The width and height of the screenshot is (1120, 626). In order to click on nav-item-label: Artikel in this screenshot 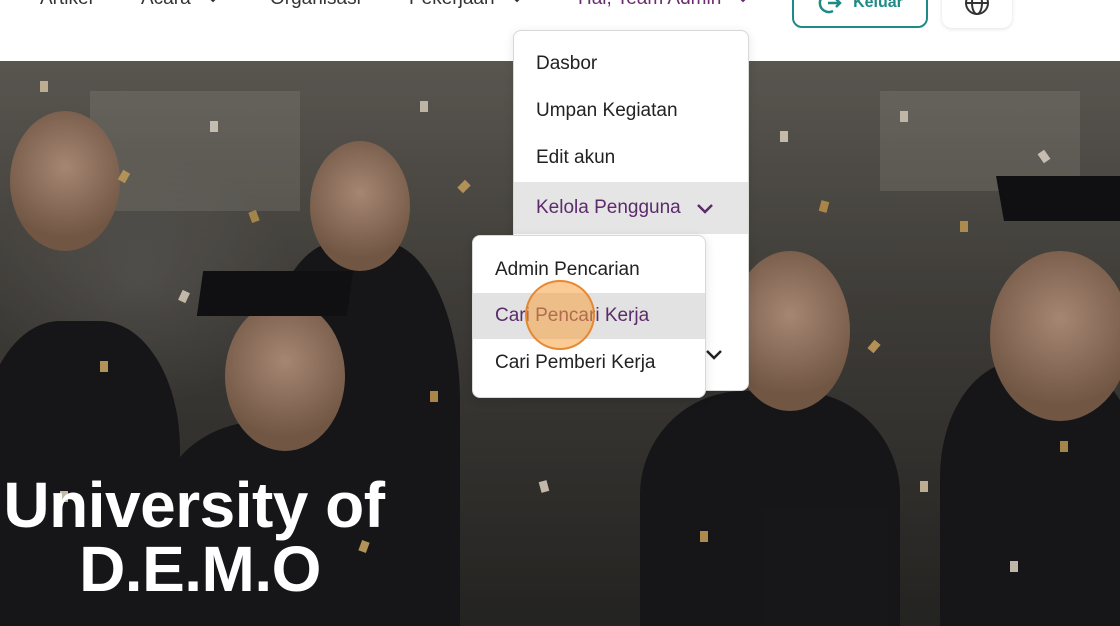, I will do `click(66, 5)`.